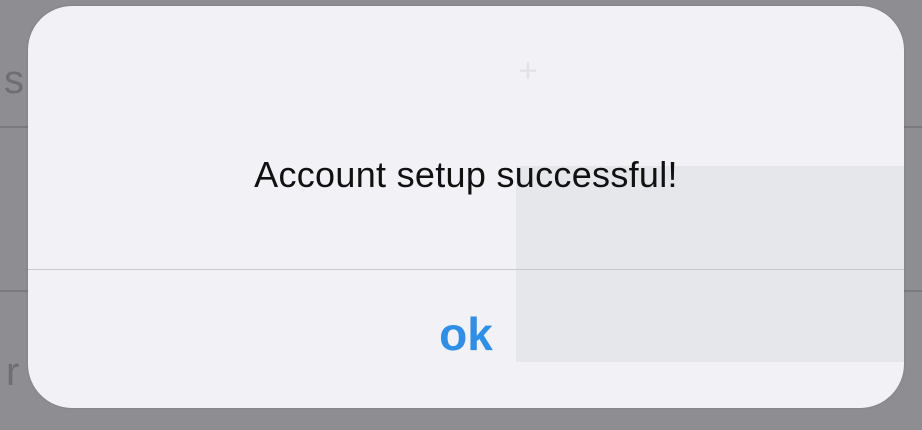  What do you see at coordinates (13, 372) in the screenshot?
I see `background-partial-text: r` at bounding box center [13, 372].